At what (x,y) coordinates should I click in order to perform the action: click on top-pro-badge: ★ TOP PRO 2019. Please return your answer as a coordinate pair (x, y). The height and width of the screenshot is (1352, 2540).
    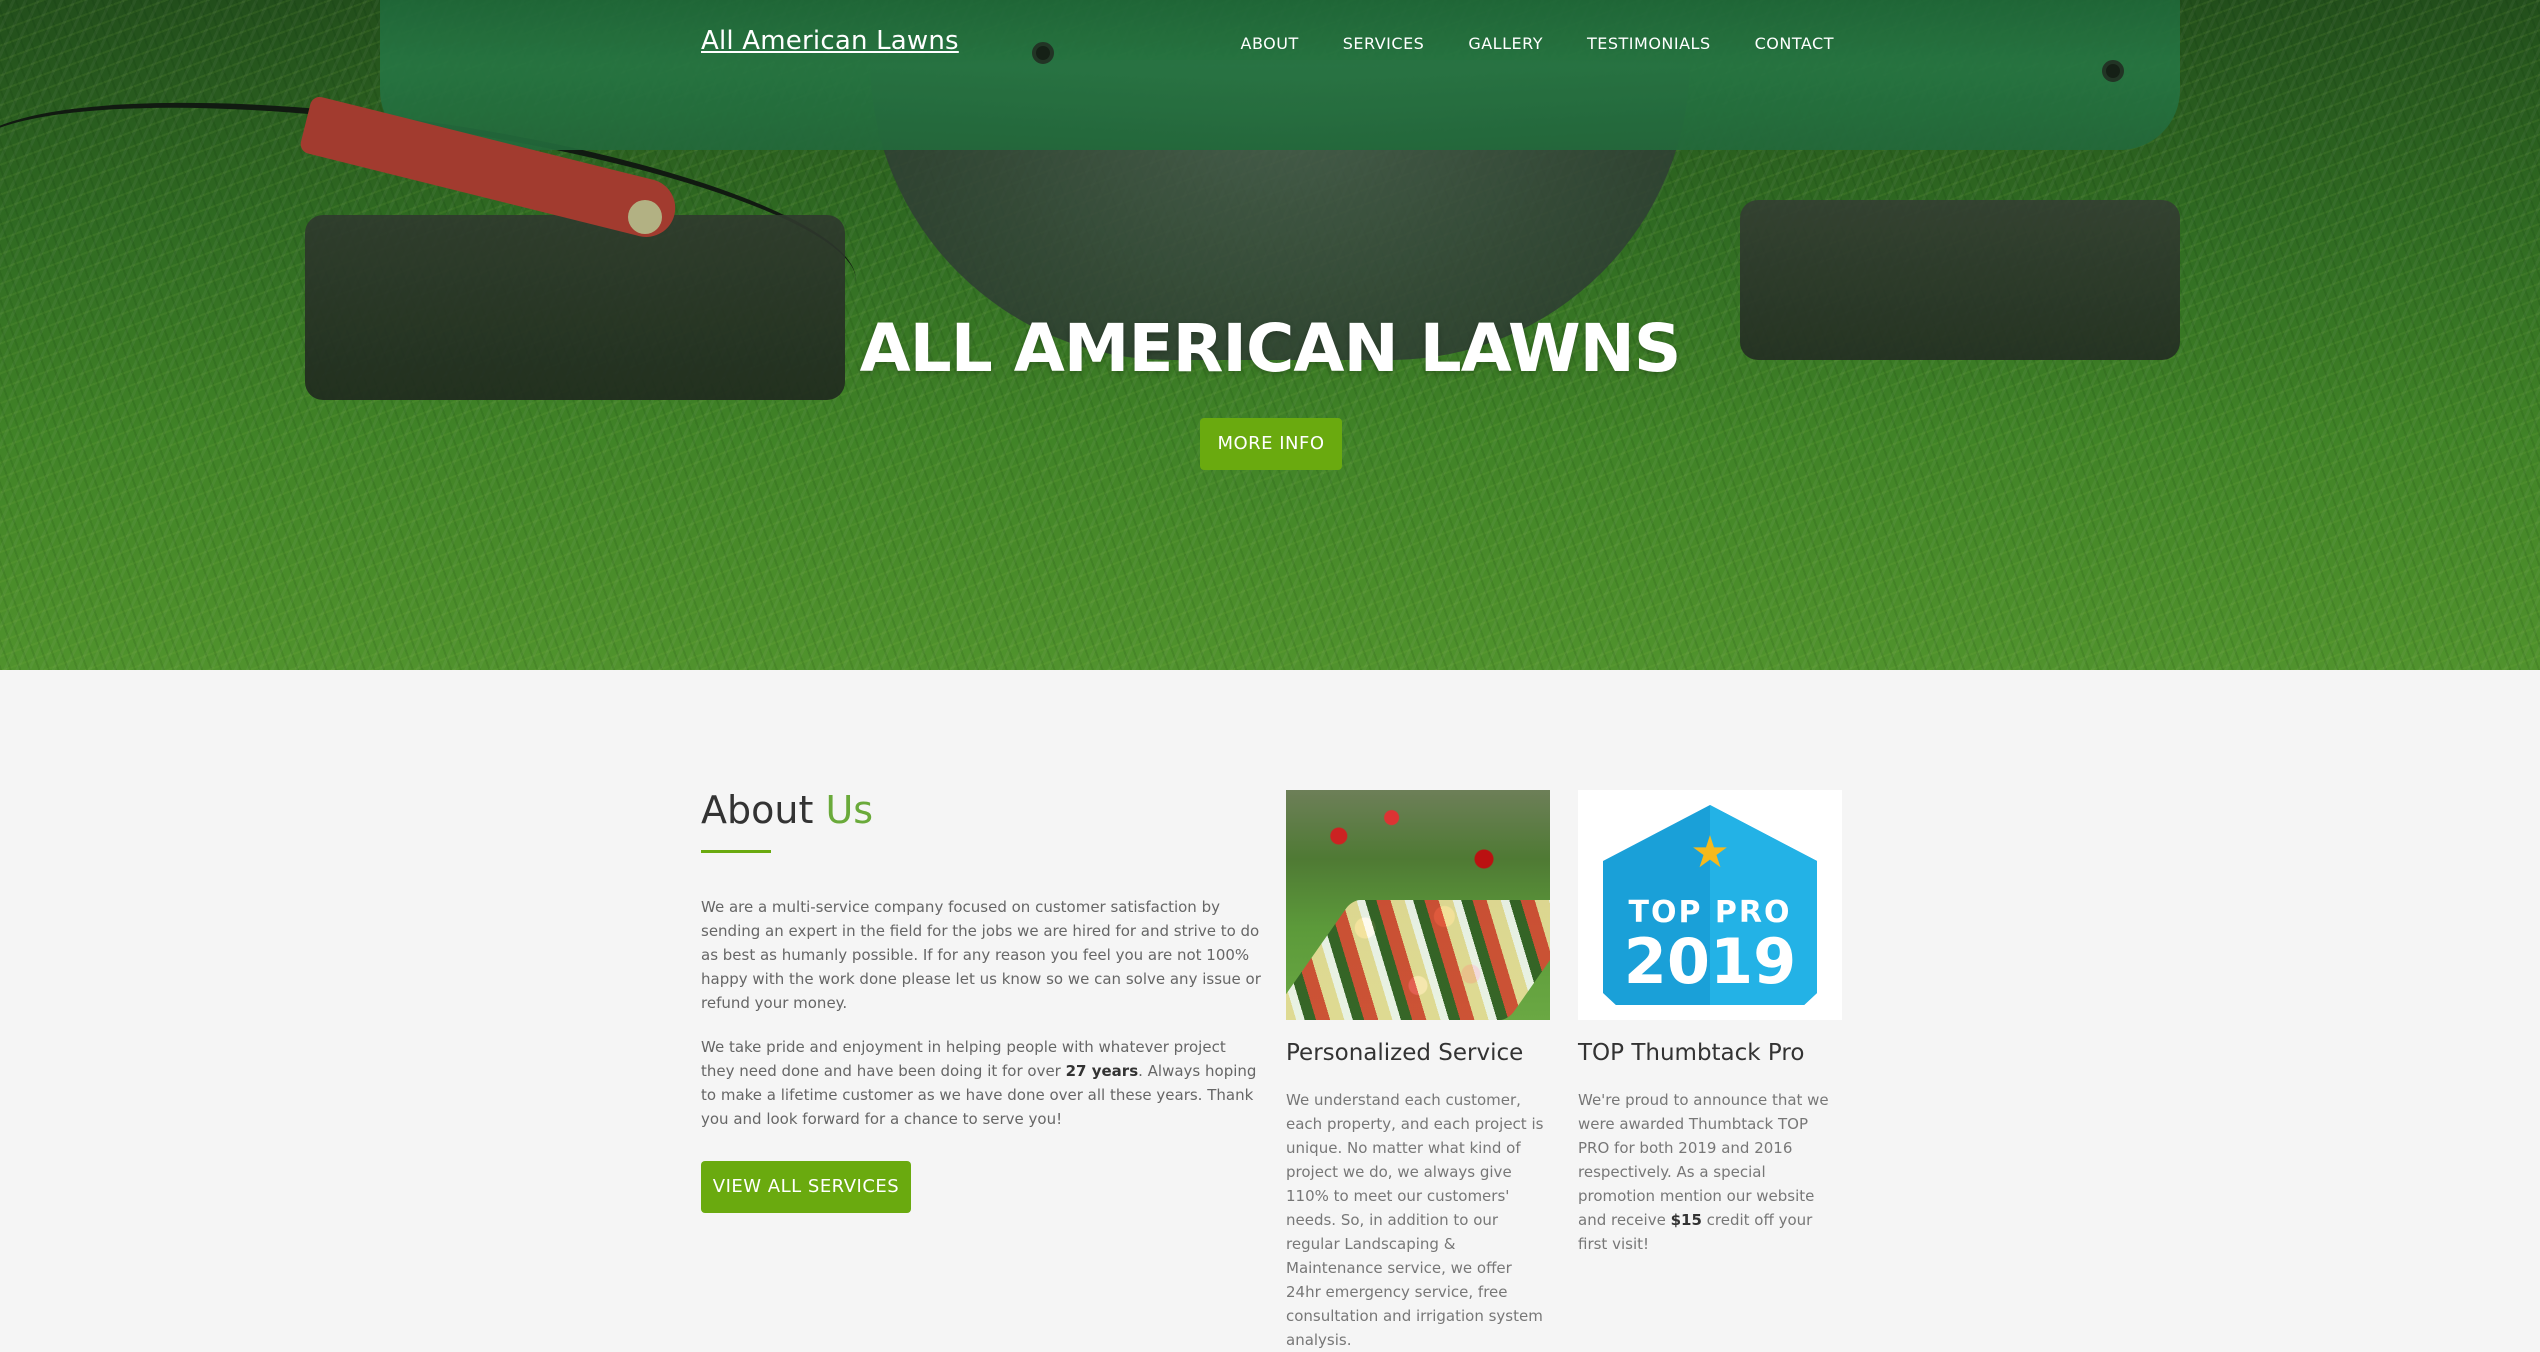
    Looking at the image, I should click on (1710, 905).